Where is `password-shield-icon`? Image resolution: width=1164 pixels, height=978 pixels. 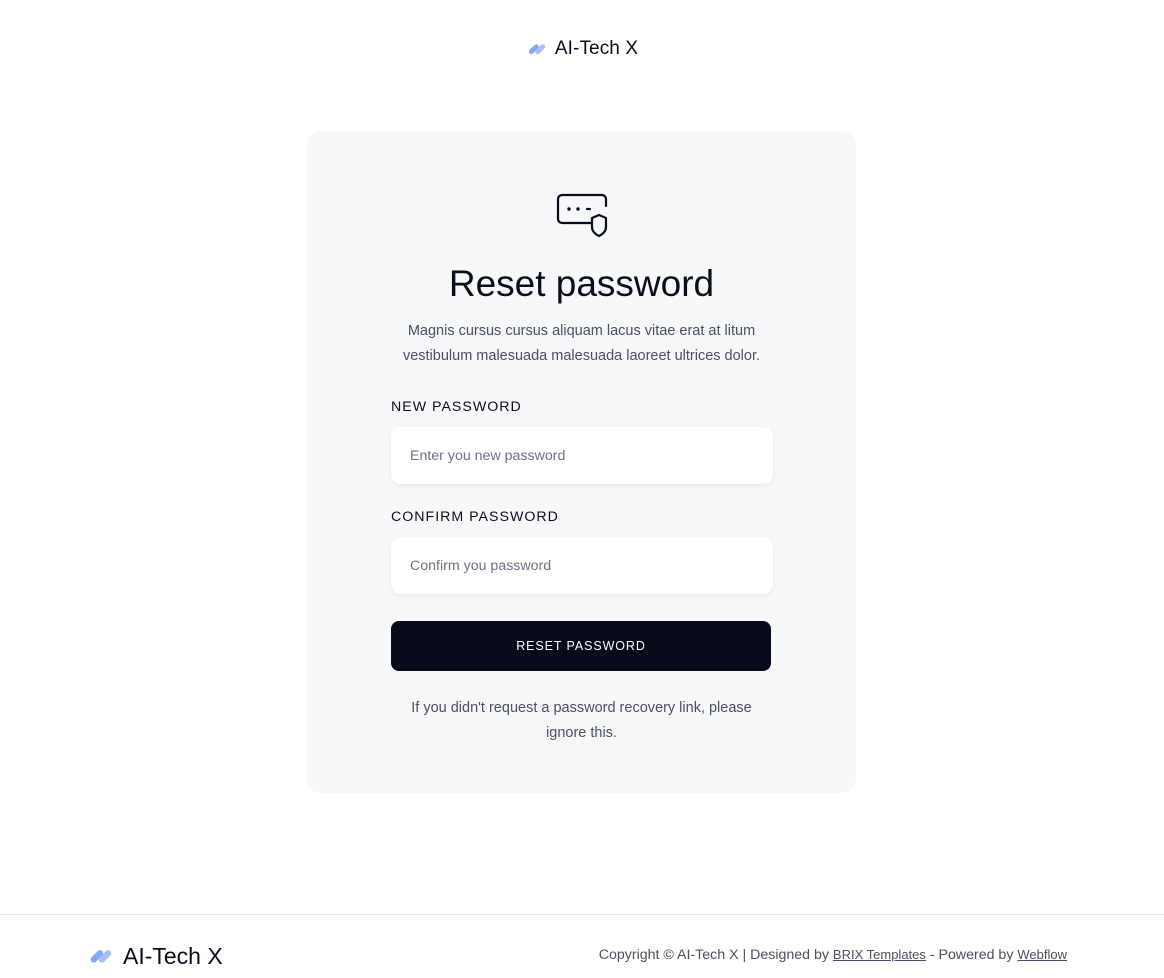 password-shield-icon is located at coordinates (581, 215).